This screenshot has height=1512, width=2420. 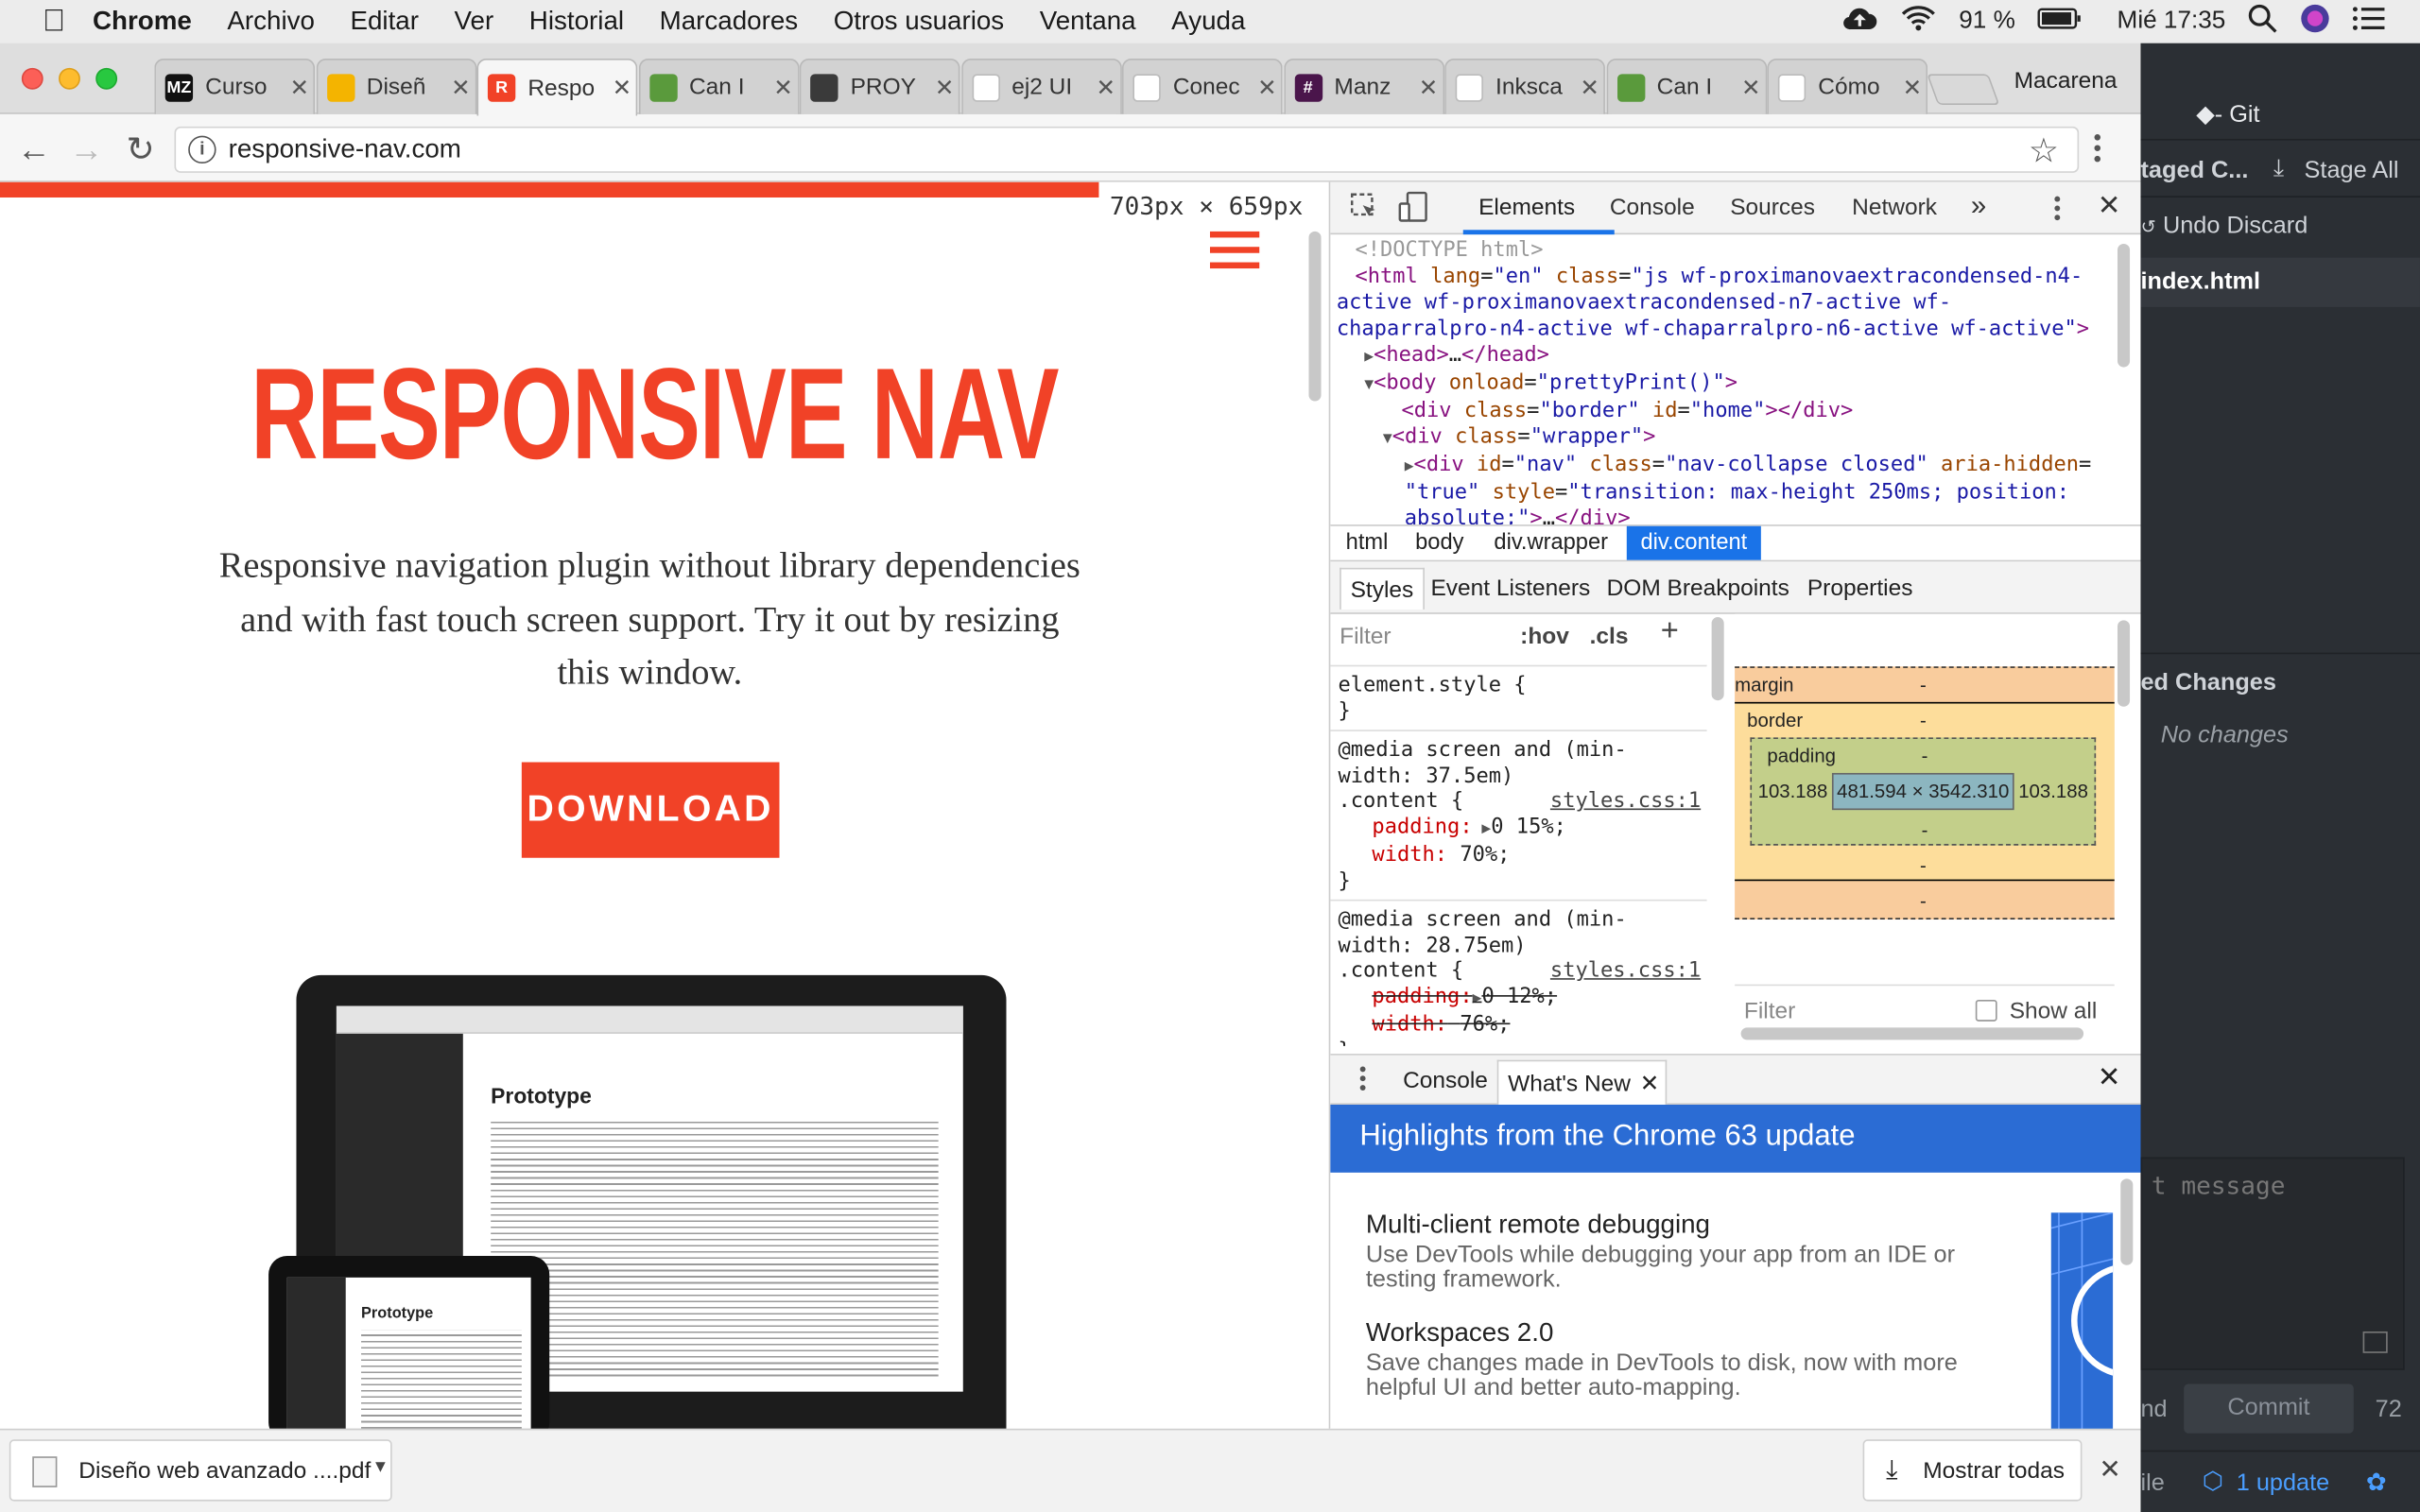 I want to click on more-tabs-icon: », so click(x=1978, y=206).